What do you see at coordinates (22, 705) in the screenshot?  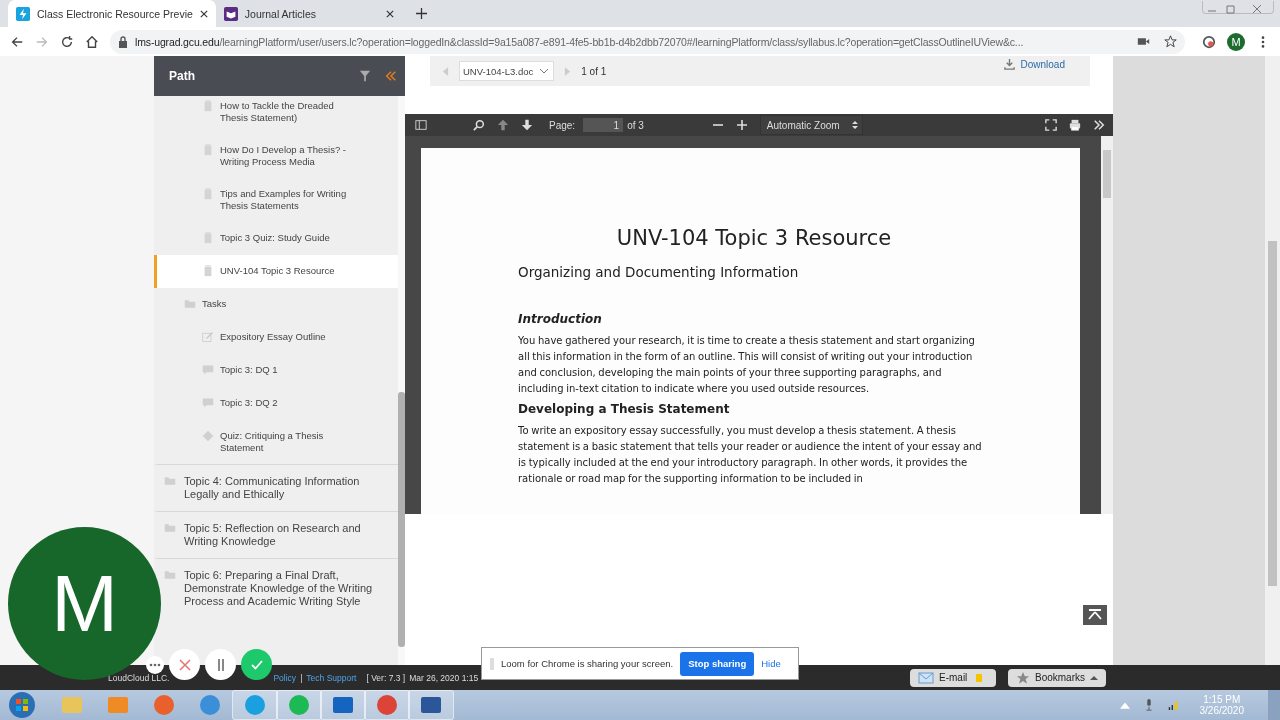 I see `start-button` at bounding box center [22, 705].